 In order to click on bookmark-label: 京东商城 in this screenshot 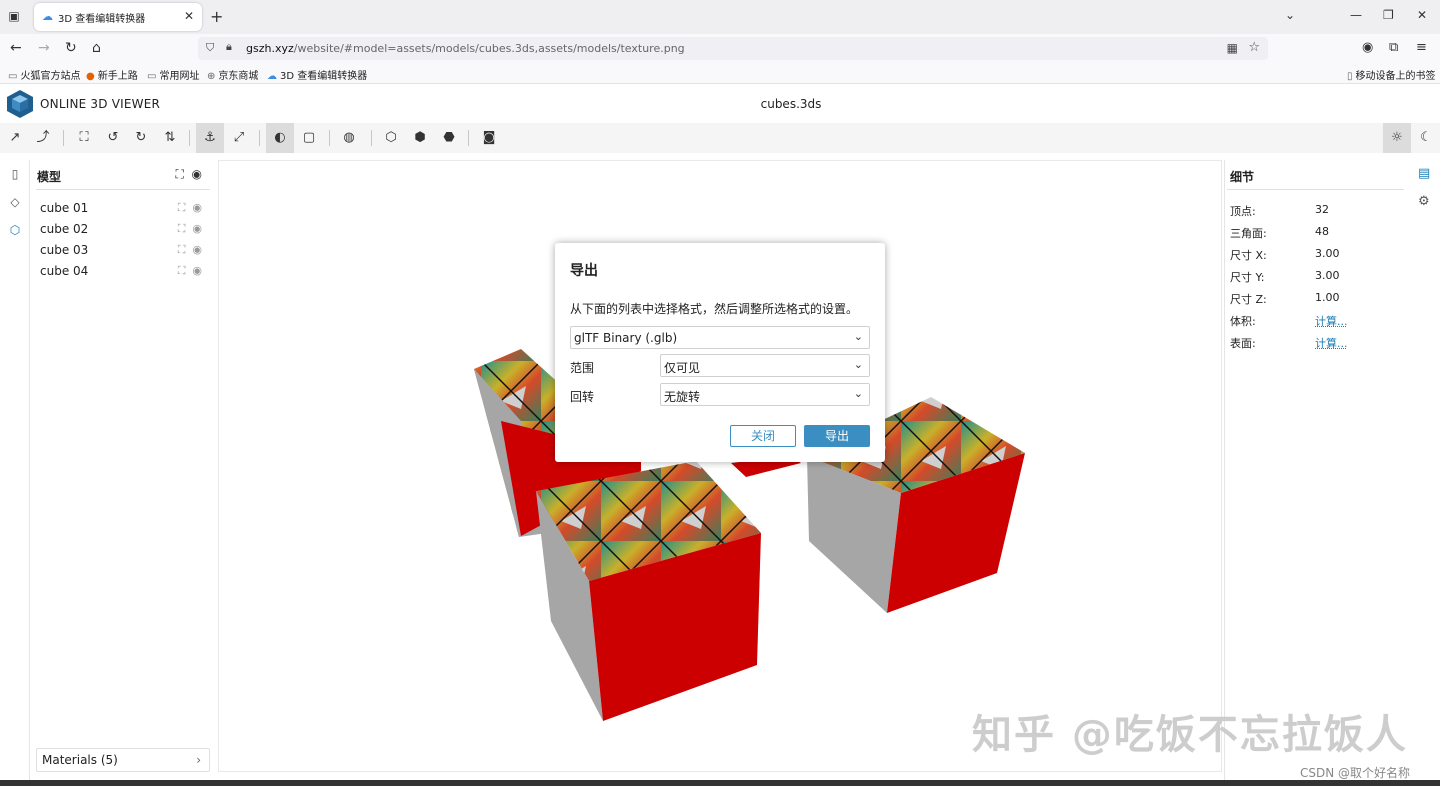, I will do `click(238, 76)`.